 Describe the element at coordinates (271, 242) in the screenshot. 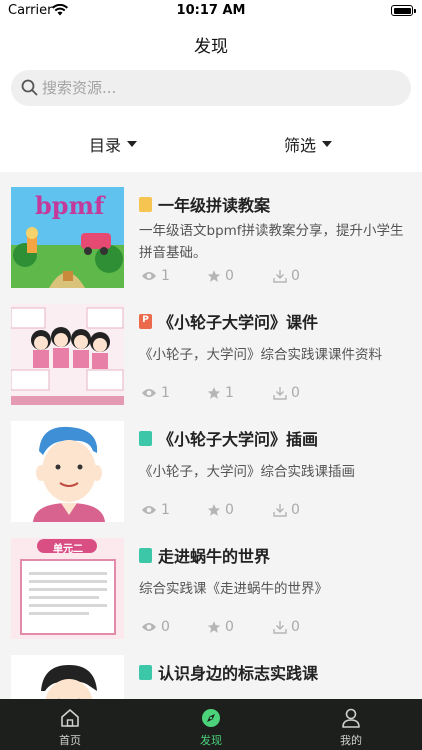

I see `item-description: 一年级语文bpmf拼读教案分享，提升小学生拼音基础。` at that location.